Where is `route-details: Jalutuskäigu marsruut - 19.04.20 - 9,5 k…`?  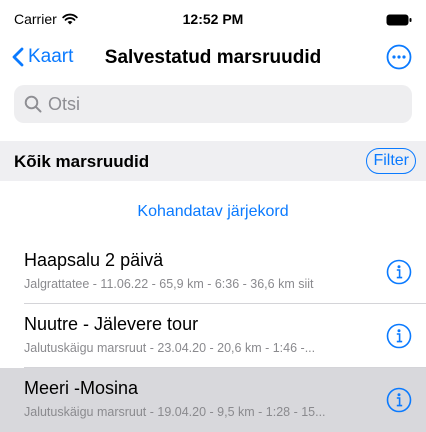 route-details: Jalutuskäigu marsruut - 19.04.20 - 9,5 k… is located at coordinates (175, 412).